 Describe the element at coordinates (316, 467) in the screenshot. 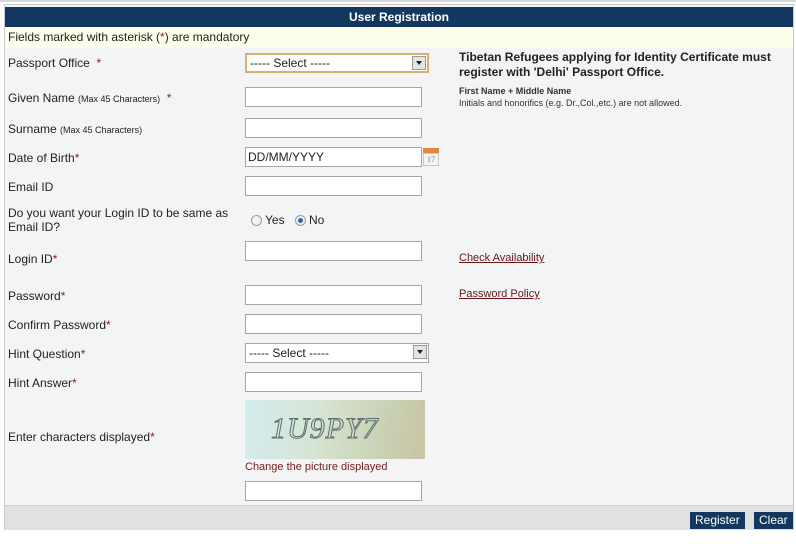

I see `change-picture-link: Change the picture displayed` at that location.